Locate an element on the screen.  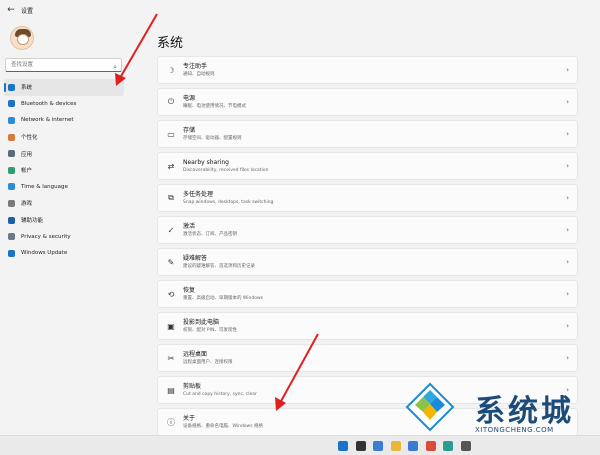
settings-card-text: 投影到此电脑 权限、配对 PIN、可发现性 is located at coordinates (380, 326).